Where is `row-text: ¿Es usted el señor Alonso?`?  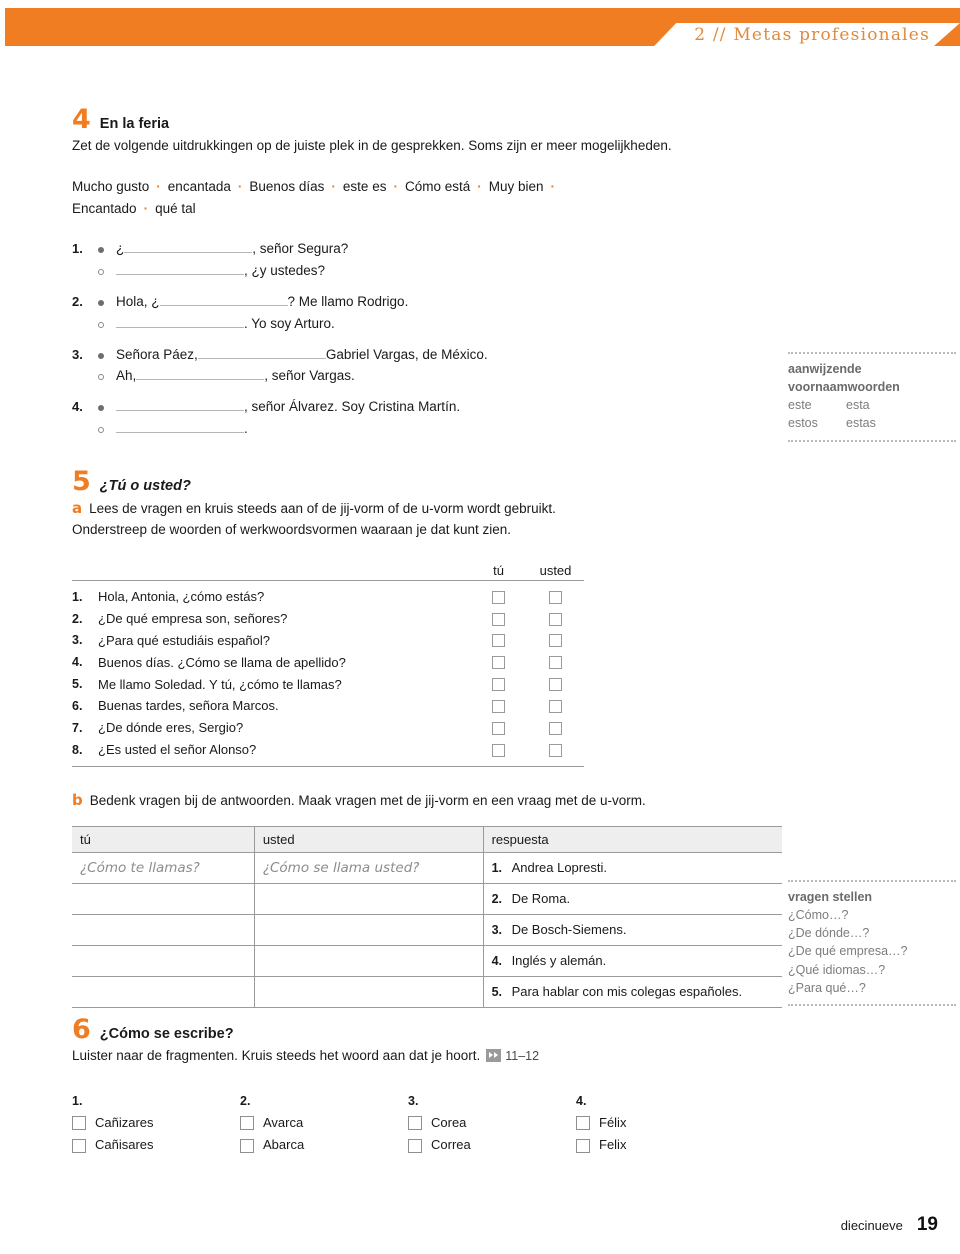 row-text: ¿Es usted el señor Alonso? is located at coordinates (177, 750).